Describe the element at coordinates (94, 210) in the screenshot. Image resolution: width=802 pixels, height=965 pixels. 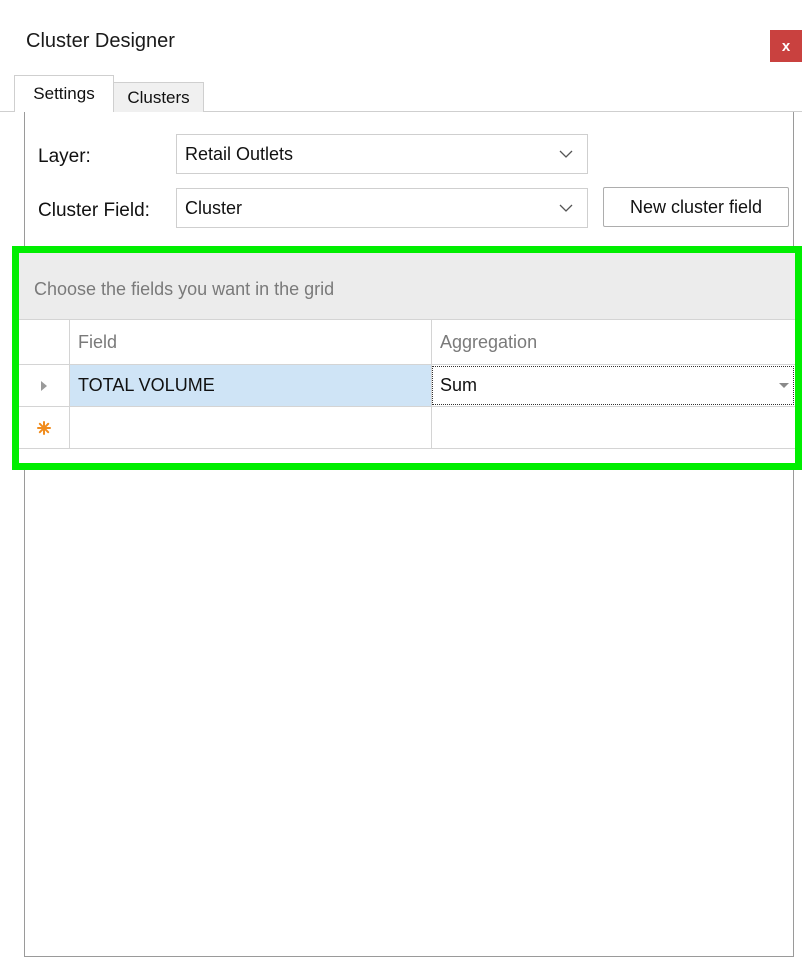
I see `cluster-field-label: Cluster Field:` at that location.